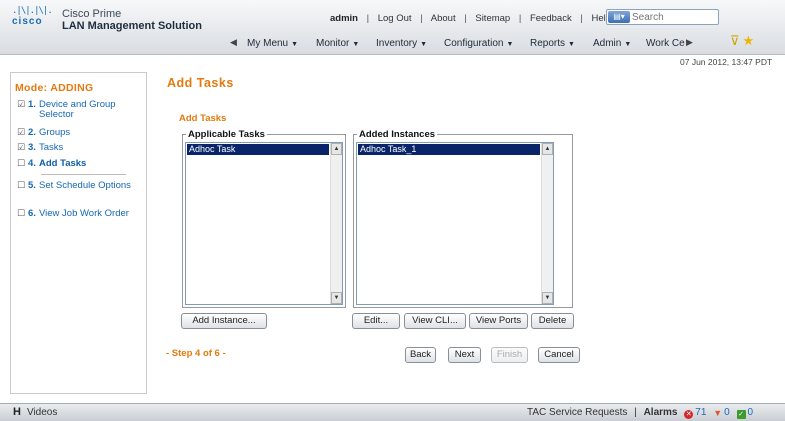 The width and height of the screenshot is (785, 421). What do you see at coordinates (551, 18) in the screenshot?
I see `feedback-link: Feedback` at bounding box center [551, 18].